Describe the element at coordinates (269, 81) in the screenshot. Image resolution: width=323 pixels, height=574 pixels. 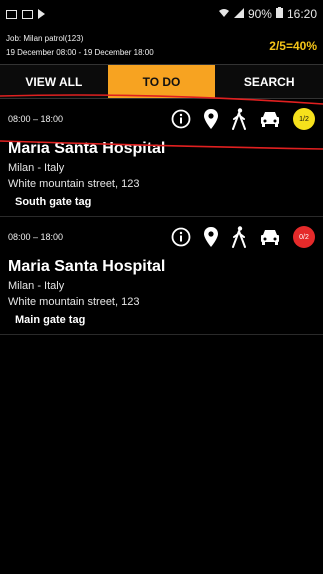
I see `tab-search: SEARCH` at that location.